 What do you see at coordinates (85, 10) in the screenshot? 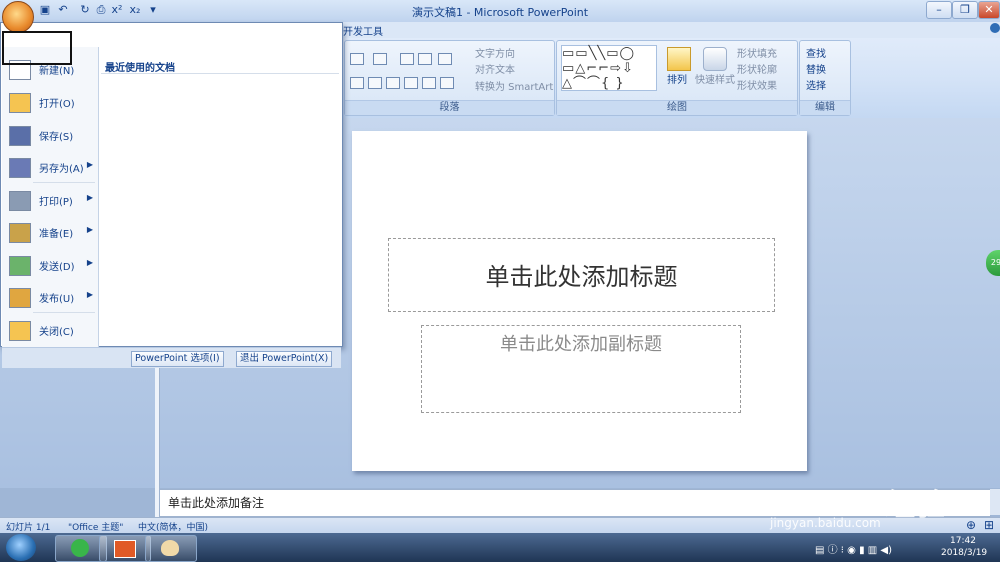
I see `redo-icon: ↻` at bounding box center [85, 10].